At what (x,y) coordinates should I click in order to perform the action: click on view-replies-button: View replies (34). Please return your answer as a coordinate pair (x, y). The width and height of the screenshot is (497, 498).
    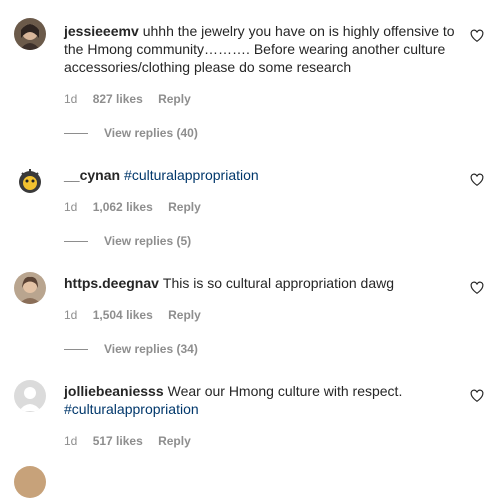
    Looking at the image, I should click on (131, 349).